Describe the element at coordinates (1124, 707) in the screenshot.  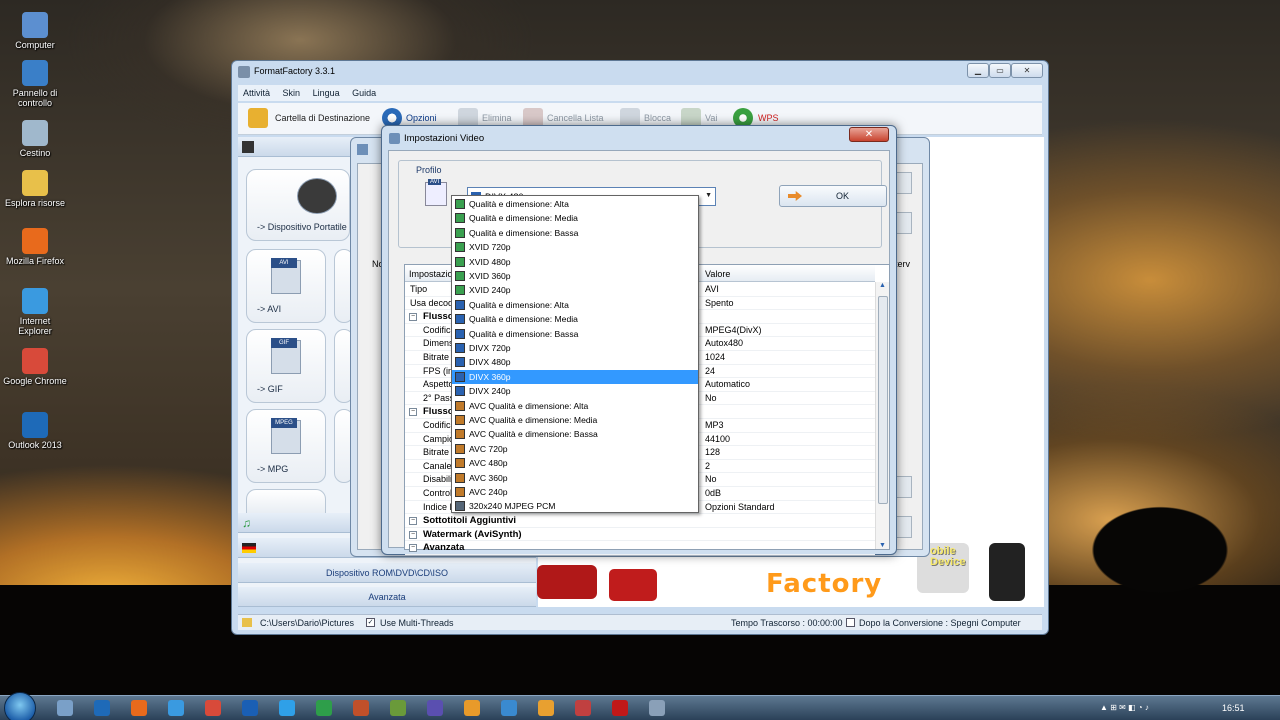
I see `system-tray: ▲ ⊞ ✉ ◧ ◔ ♪` at that location.